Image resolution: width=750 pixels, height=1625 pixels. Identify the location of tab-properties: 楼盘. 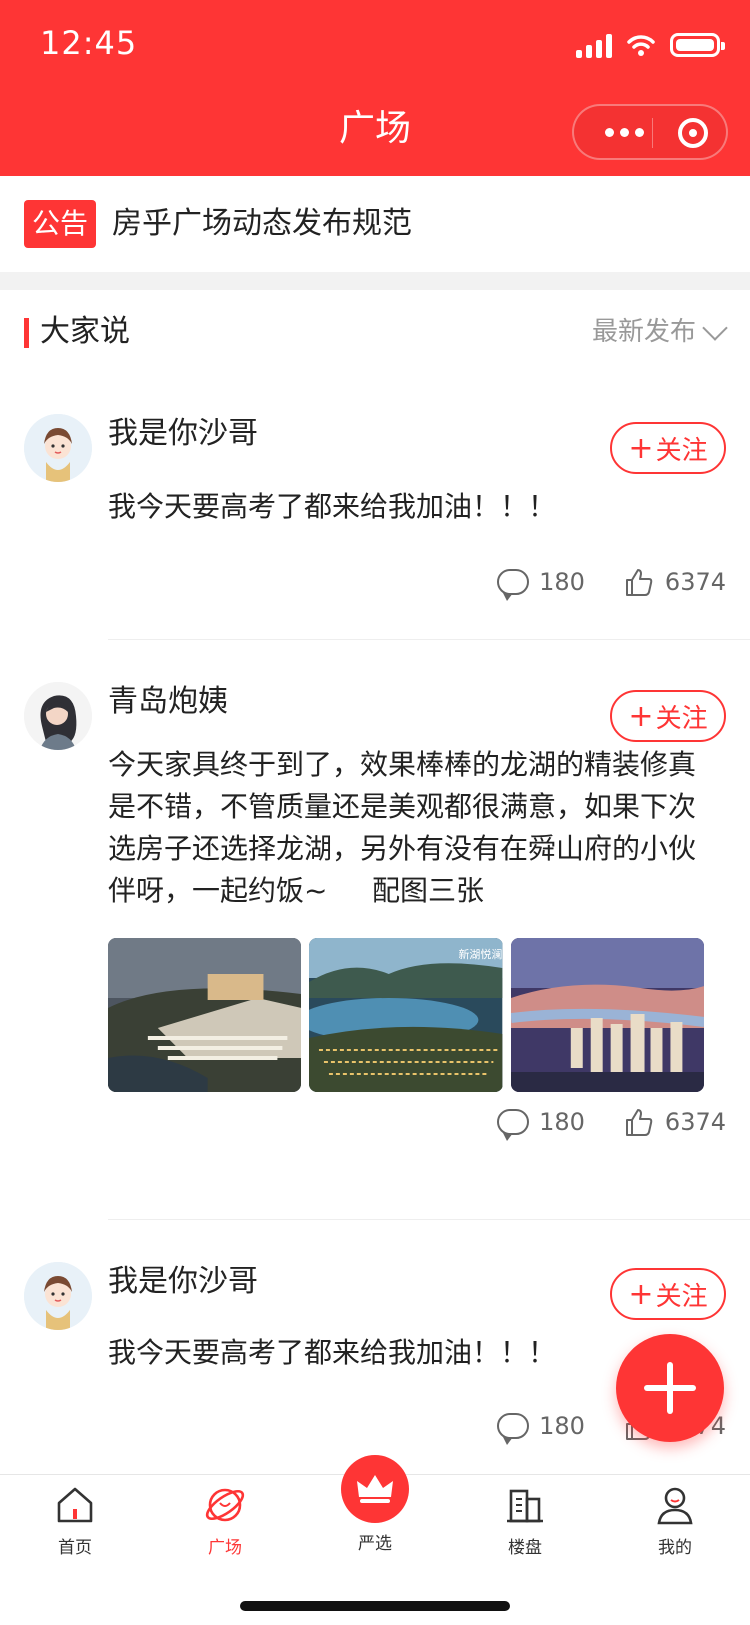
(525, 1520).